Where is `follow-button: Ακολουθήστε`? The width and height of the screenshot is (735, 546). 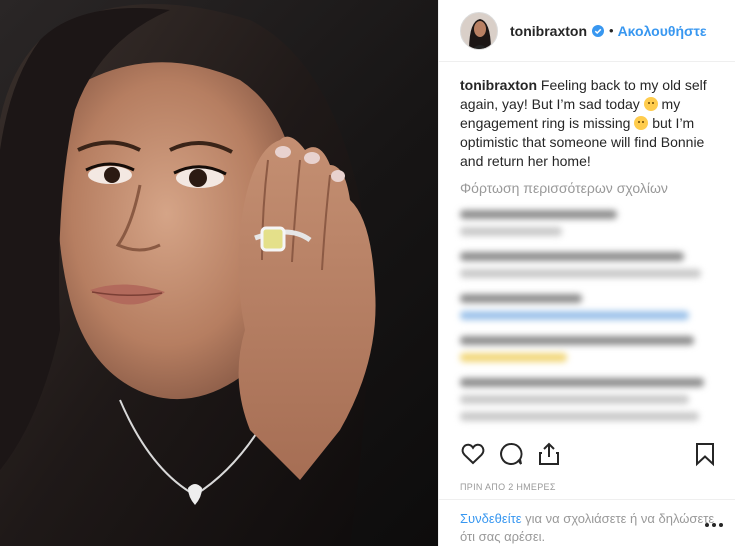
follow-button: Ακολουθήστε is located at coordinates (662, 31).